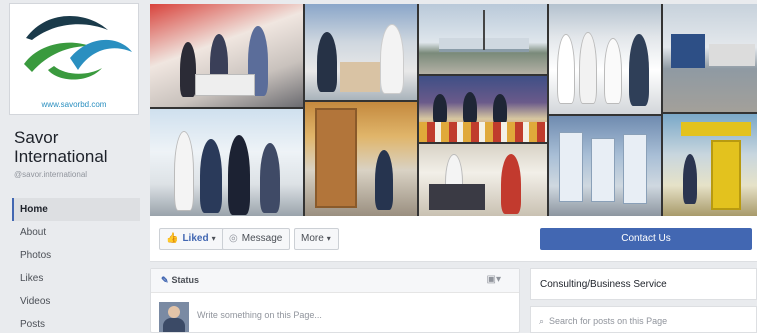 The width and height of the screenshot is (757, 333). Describe the element at coordinates (646, 239) in the screenshot. I see `contact-us-button: Contact Us` at that location.